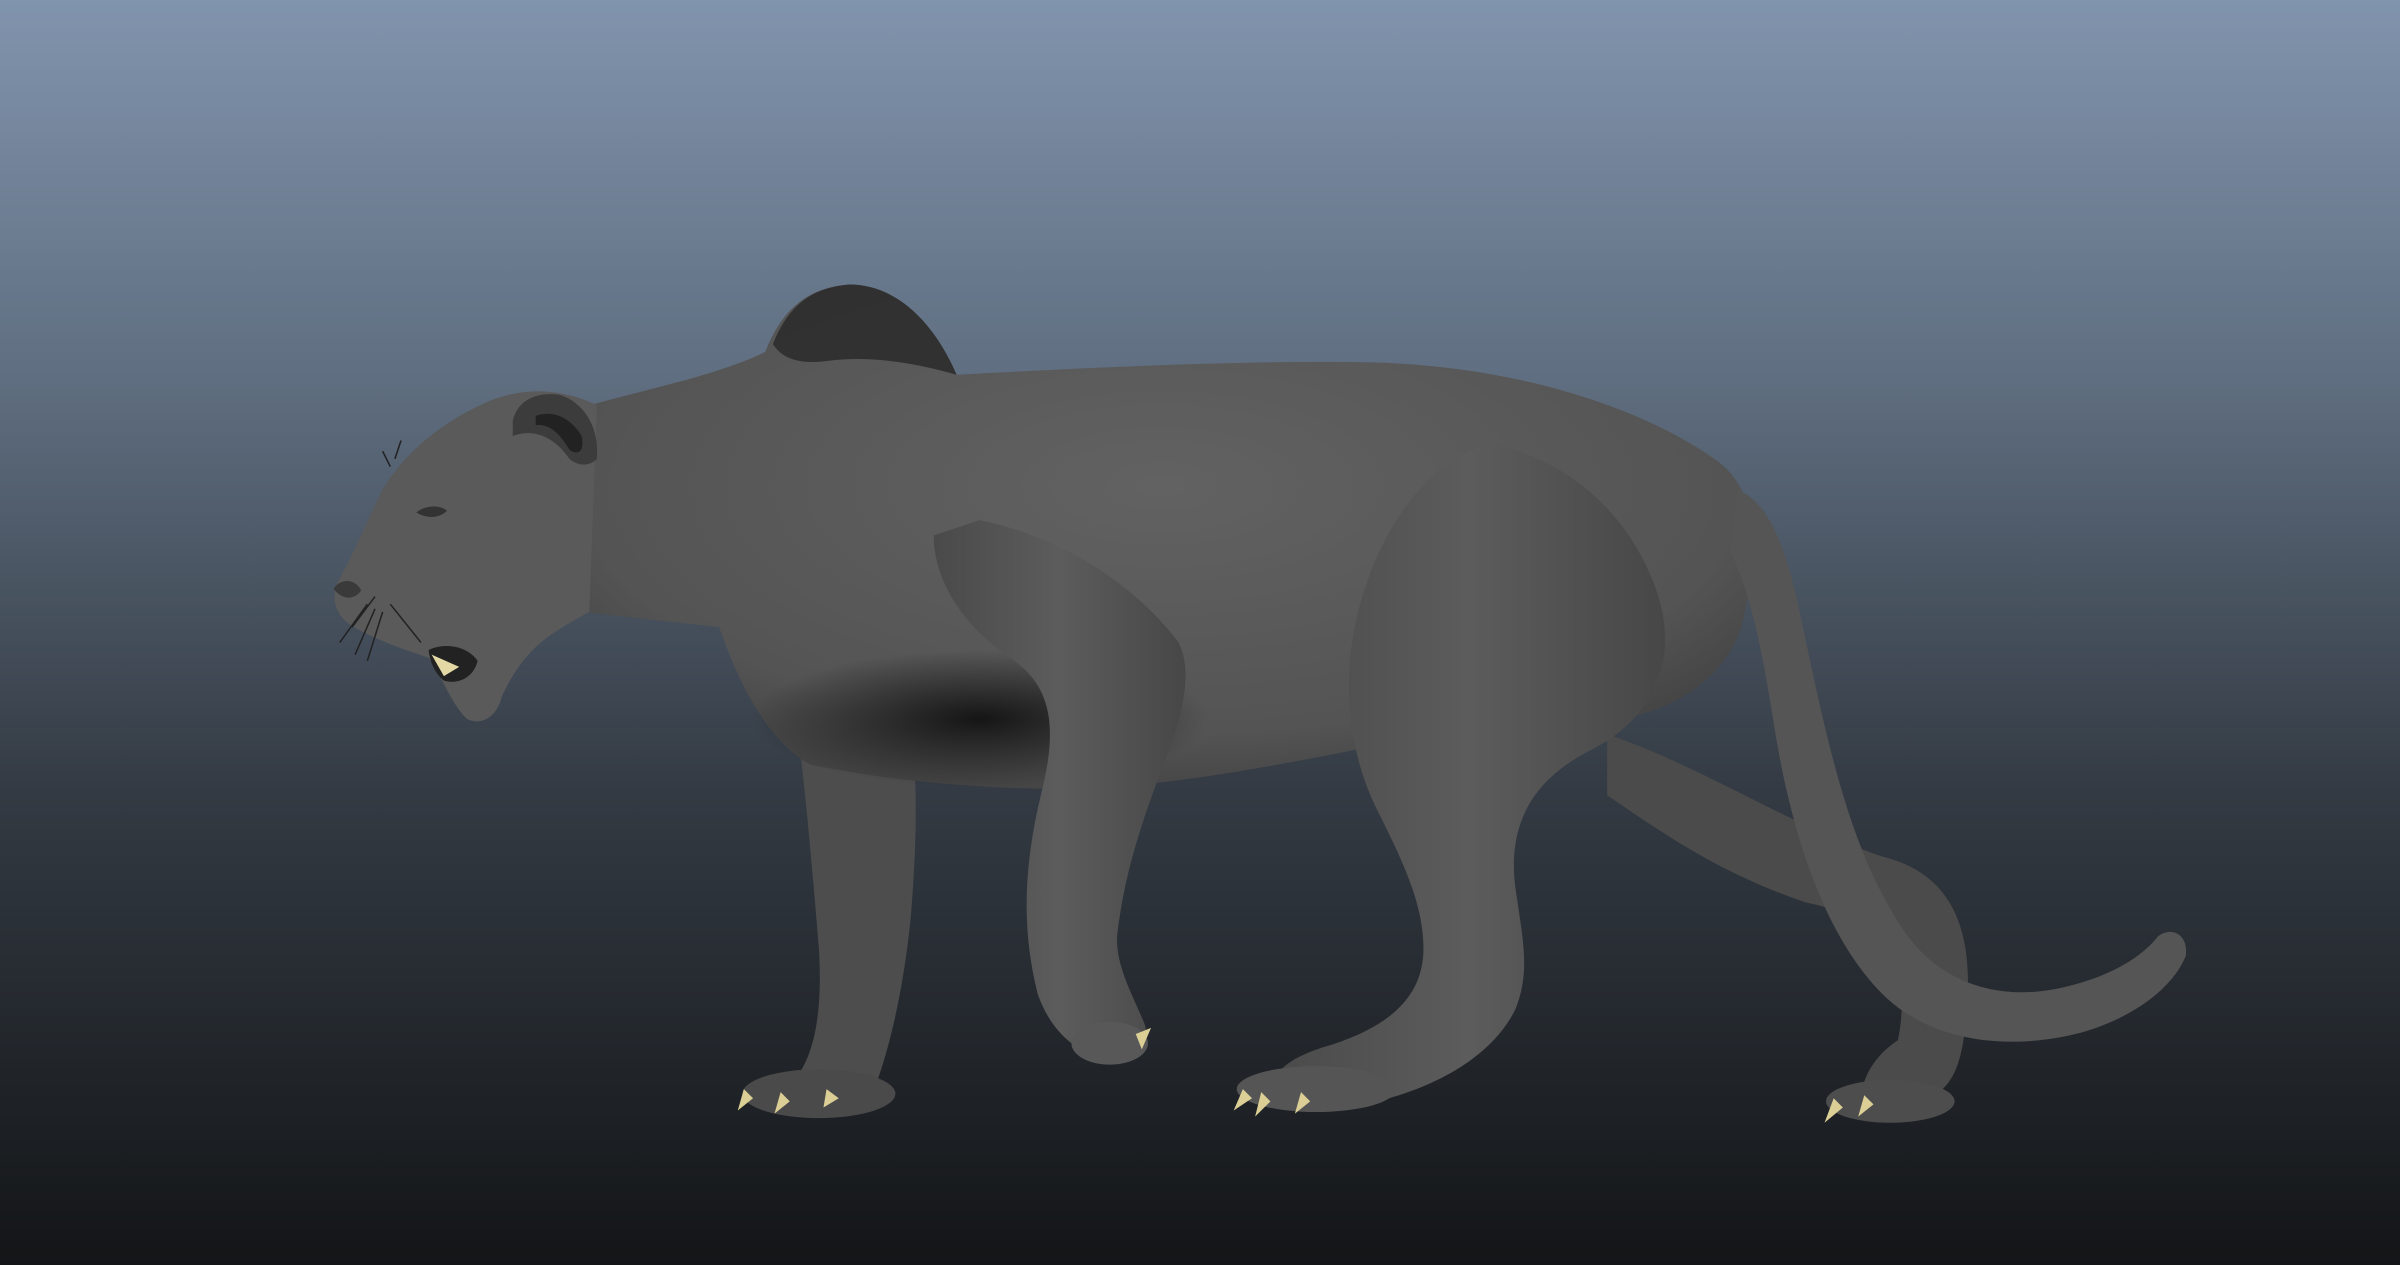 The width and height of the screenshot is (2400, 1265). I want to click on paw-front-far, so click(819, 1094).